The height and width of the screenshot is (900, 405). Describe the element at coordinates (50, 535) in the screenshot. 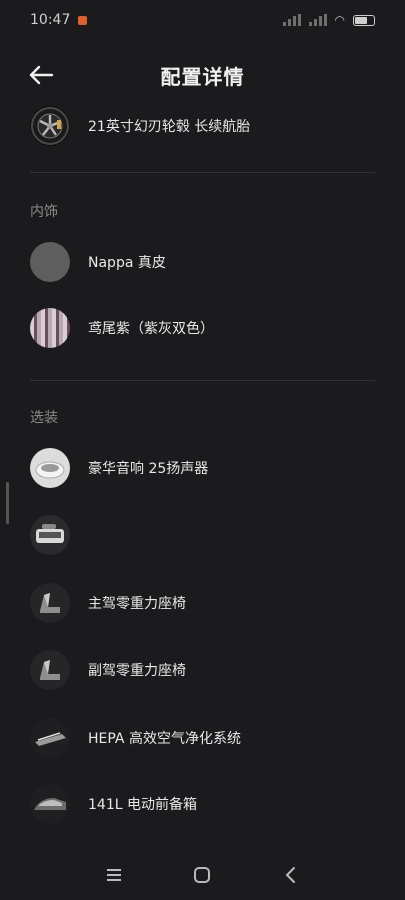

I see `console-icon` at that location.